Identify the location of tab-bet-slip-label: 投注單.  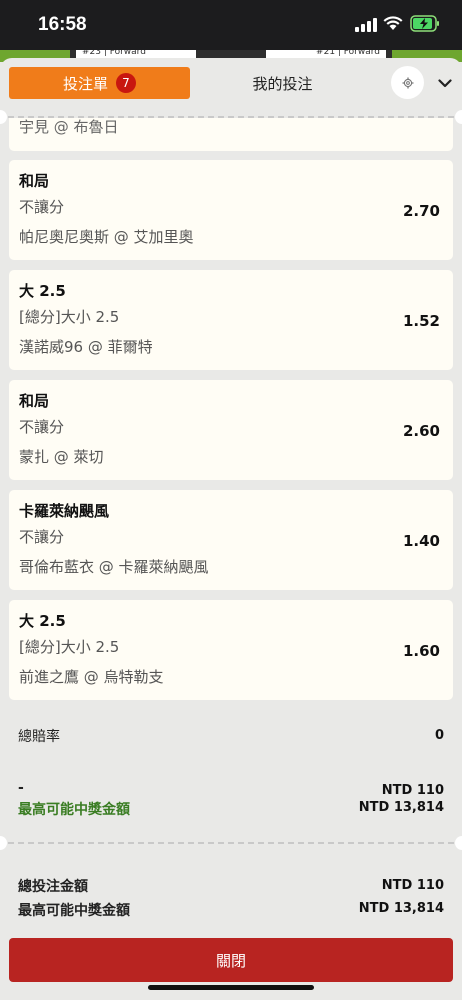
(85, 83).